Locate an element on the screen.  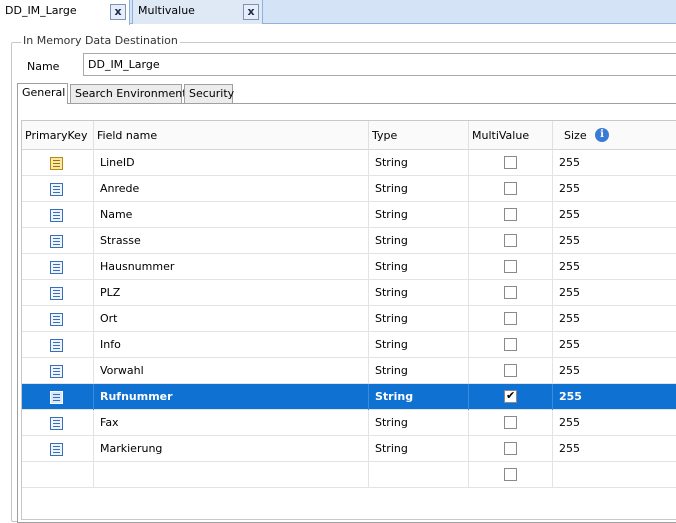
field-name-cell: Name is located at coordinates (231, 215).